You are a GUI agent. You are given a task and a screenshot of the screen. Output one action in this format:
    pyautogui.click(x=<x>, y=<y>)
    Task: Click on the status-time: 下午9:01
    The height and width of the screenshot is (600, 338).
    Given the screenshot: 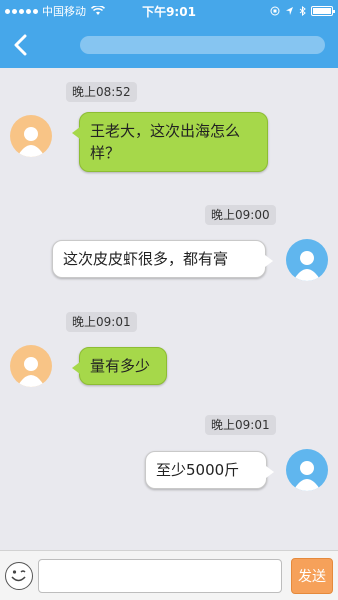 What is the action you would take?
    pyautogui.click(x=169, y=11)
    